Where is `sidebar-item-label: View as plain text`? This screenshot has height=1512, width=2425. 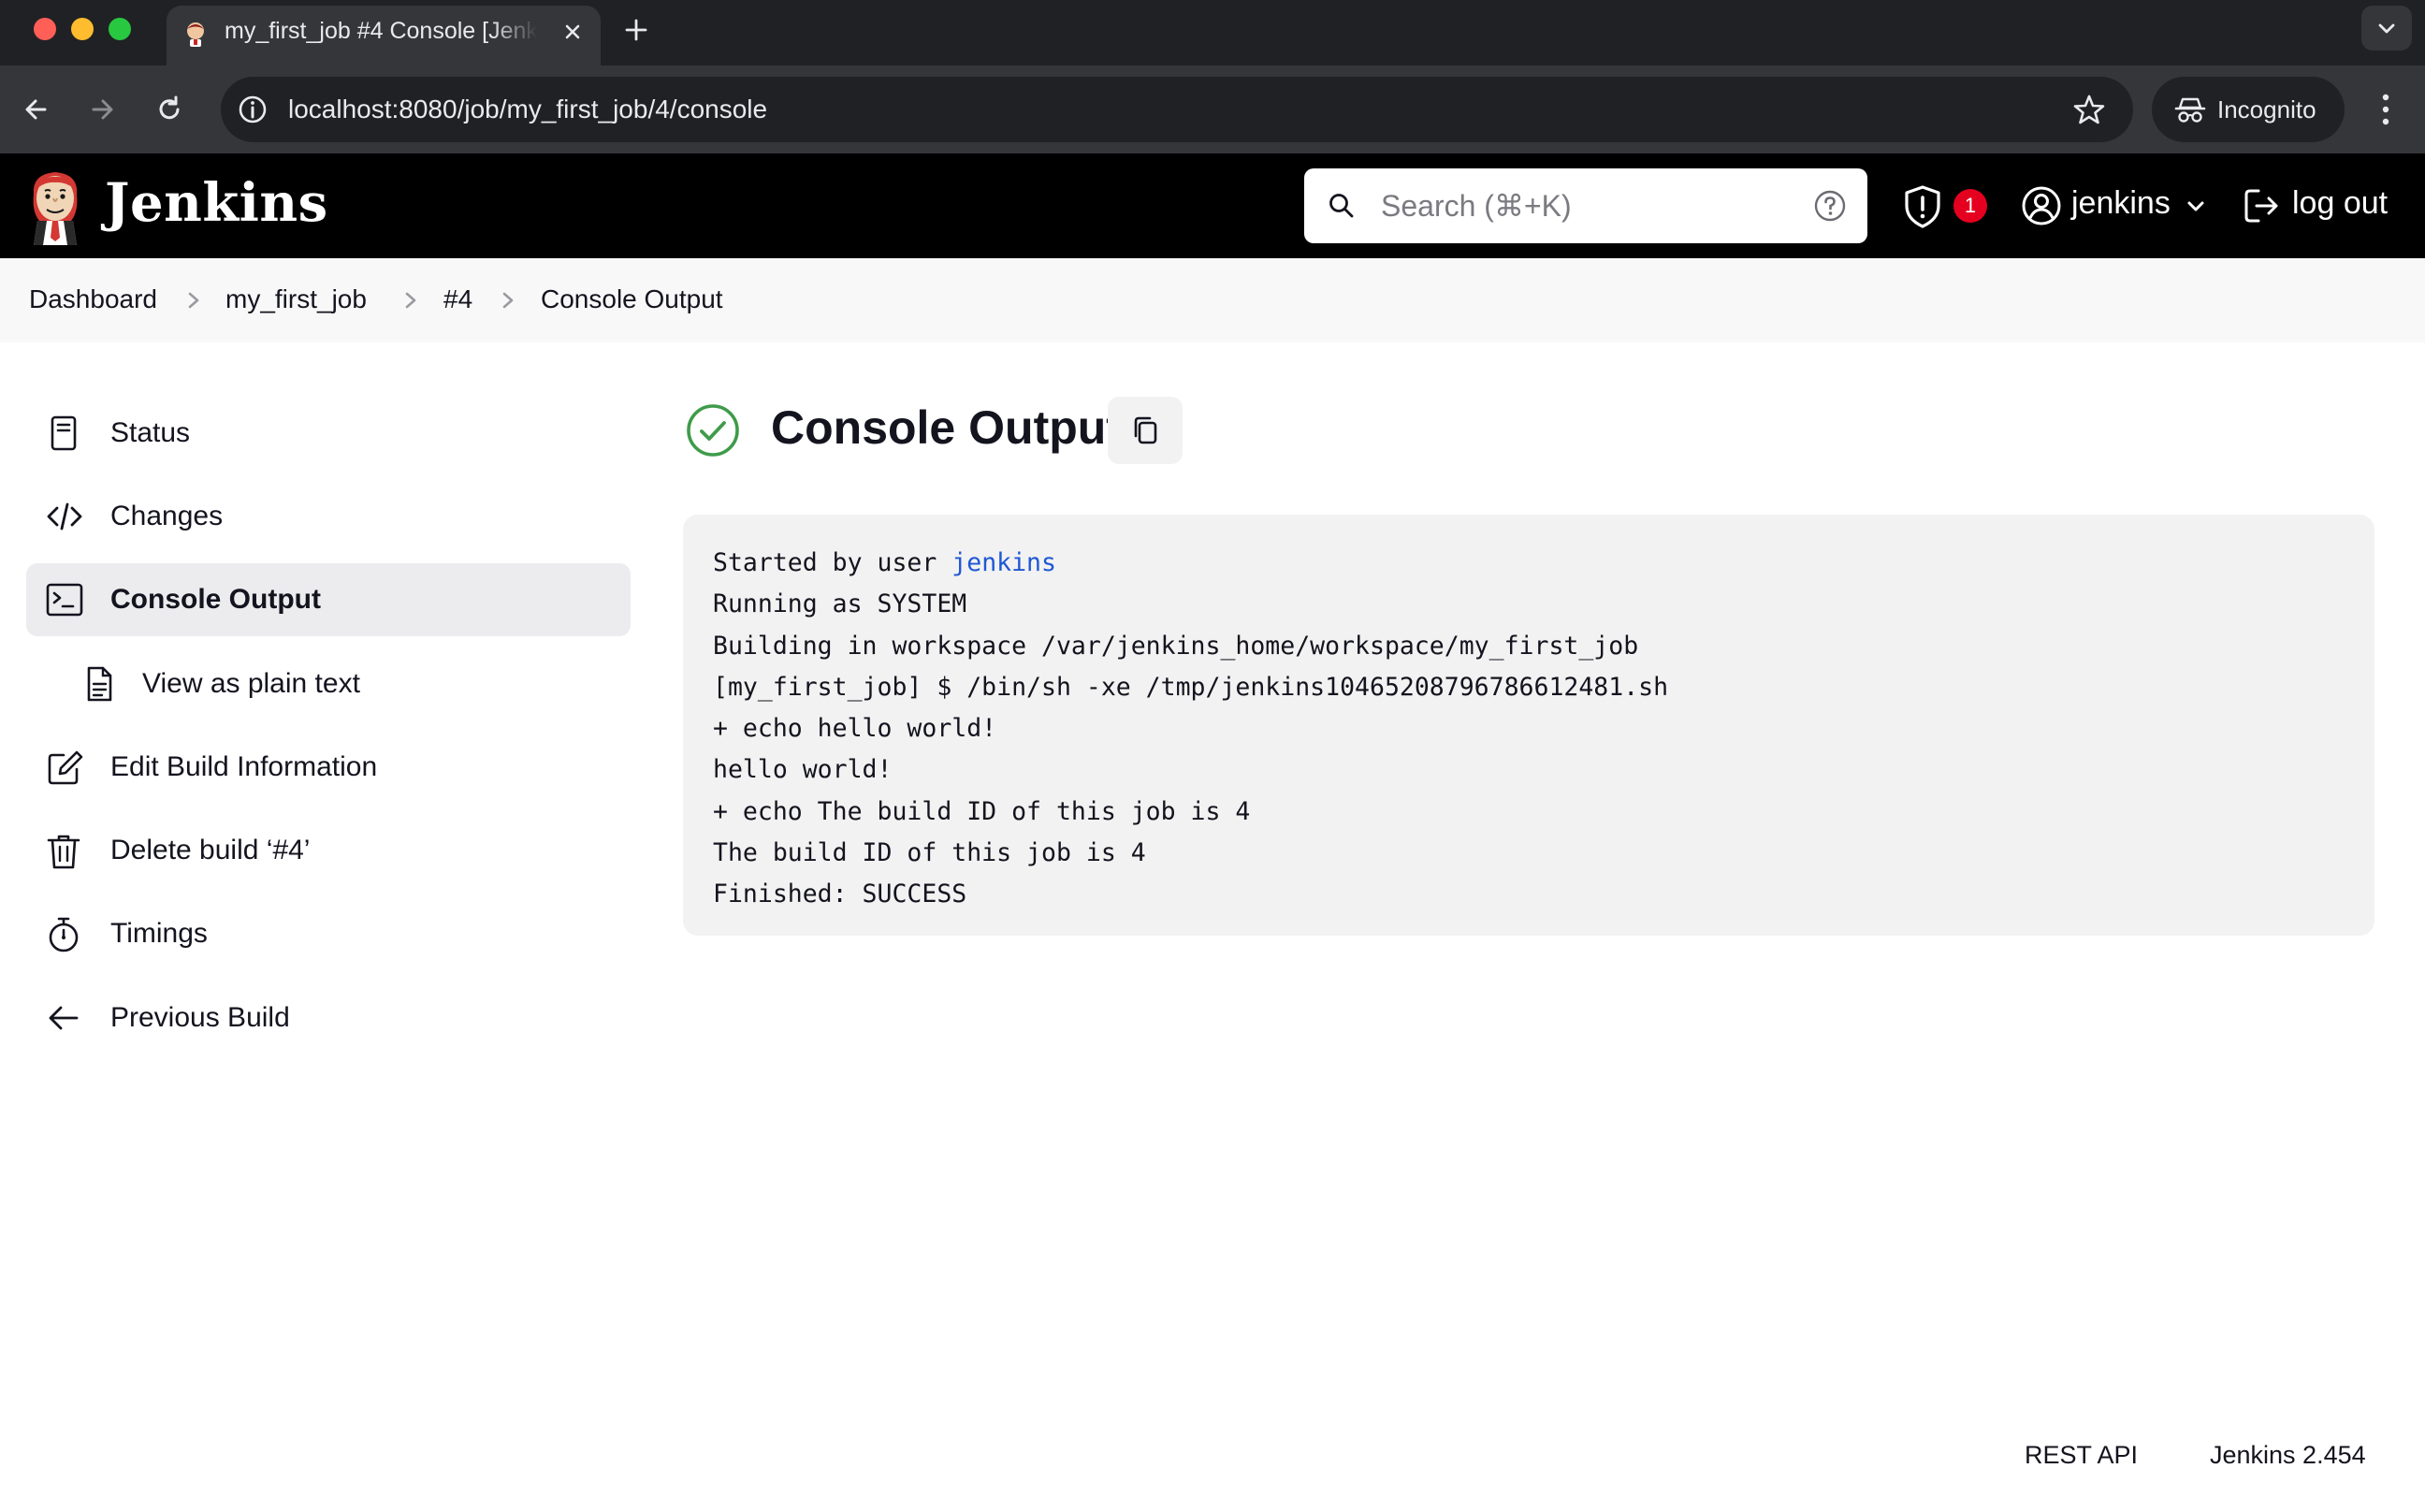 sidebar-item-label: View as plain text is located at coordinates (251, 684).